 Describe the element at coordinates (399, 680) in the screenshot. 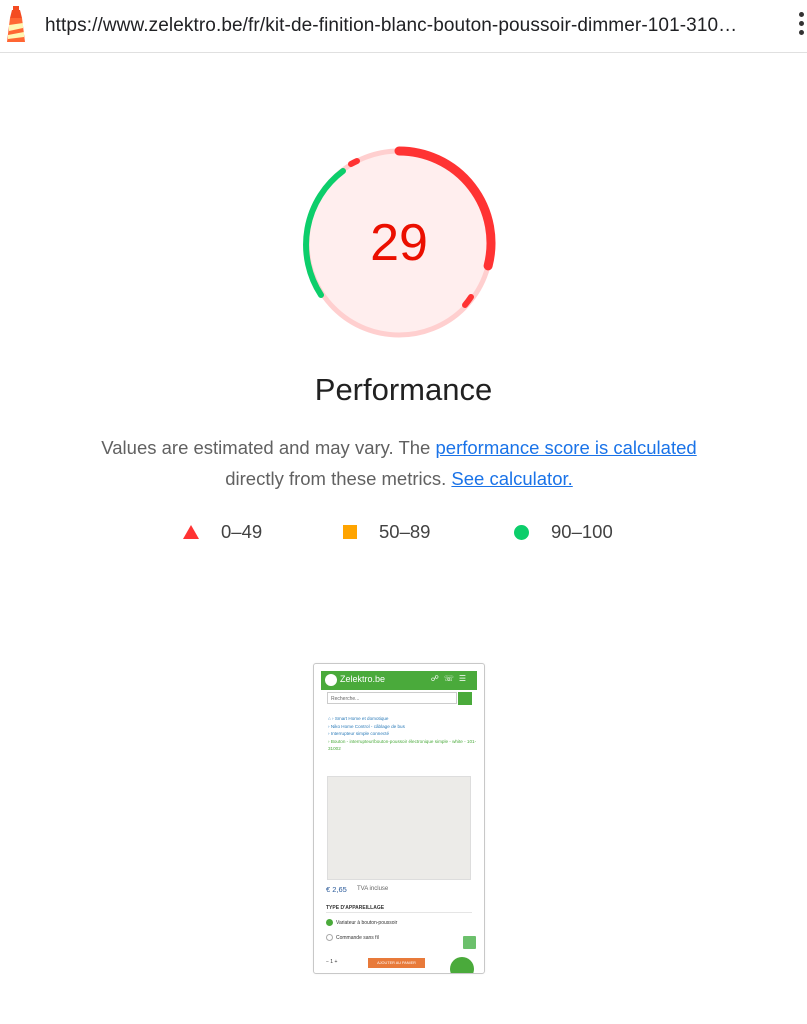

I see `site-header: Zelektro.be ☍☏☰` at that location.